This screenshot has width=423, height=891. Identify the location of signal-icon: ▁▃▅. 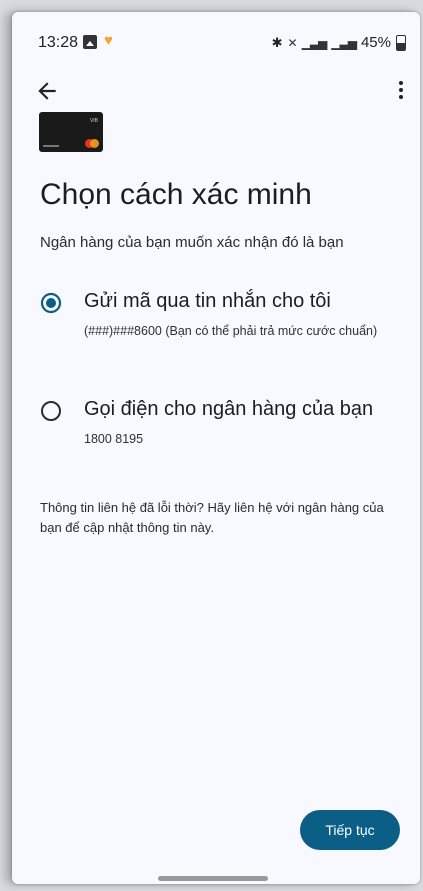
(314, 42).